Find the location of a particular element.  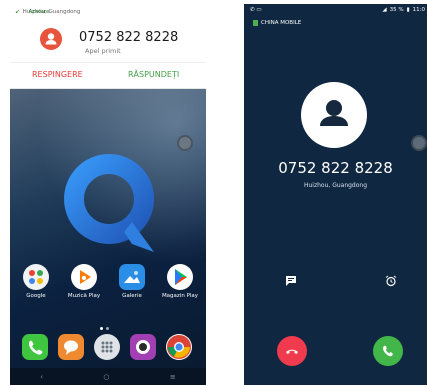

app-label: Galerie is located at coordinates (132, 296).